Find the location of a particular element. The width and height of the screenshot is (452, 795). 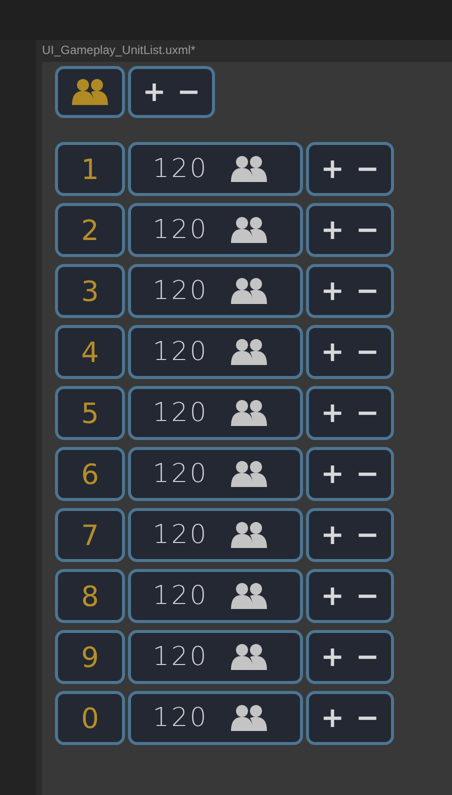

unit-filter-button is located at coordinates (90, 92).